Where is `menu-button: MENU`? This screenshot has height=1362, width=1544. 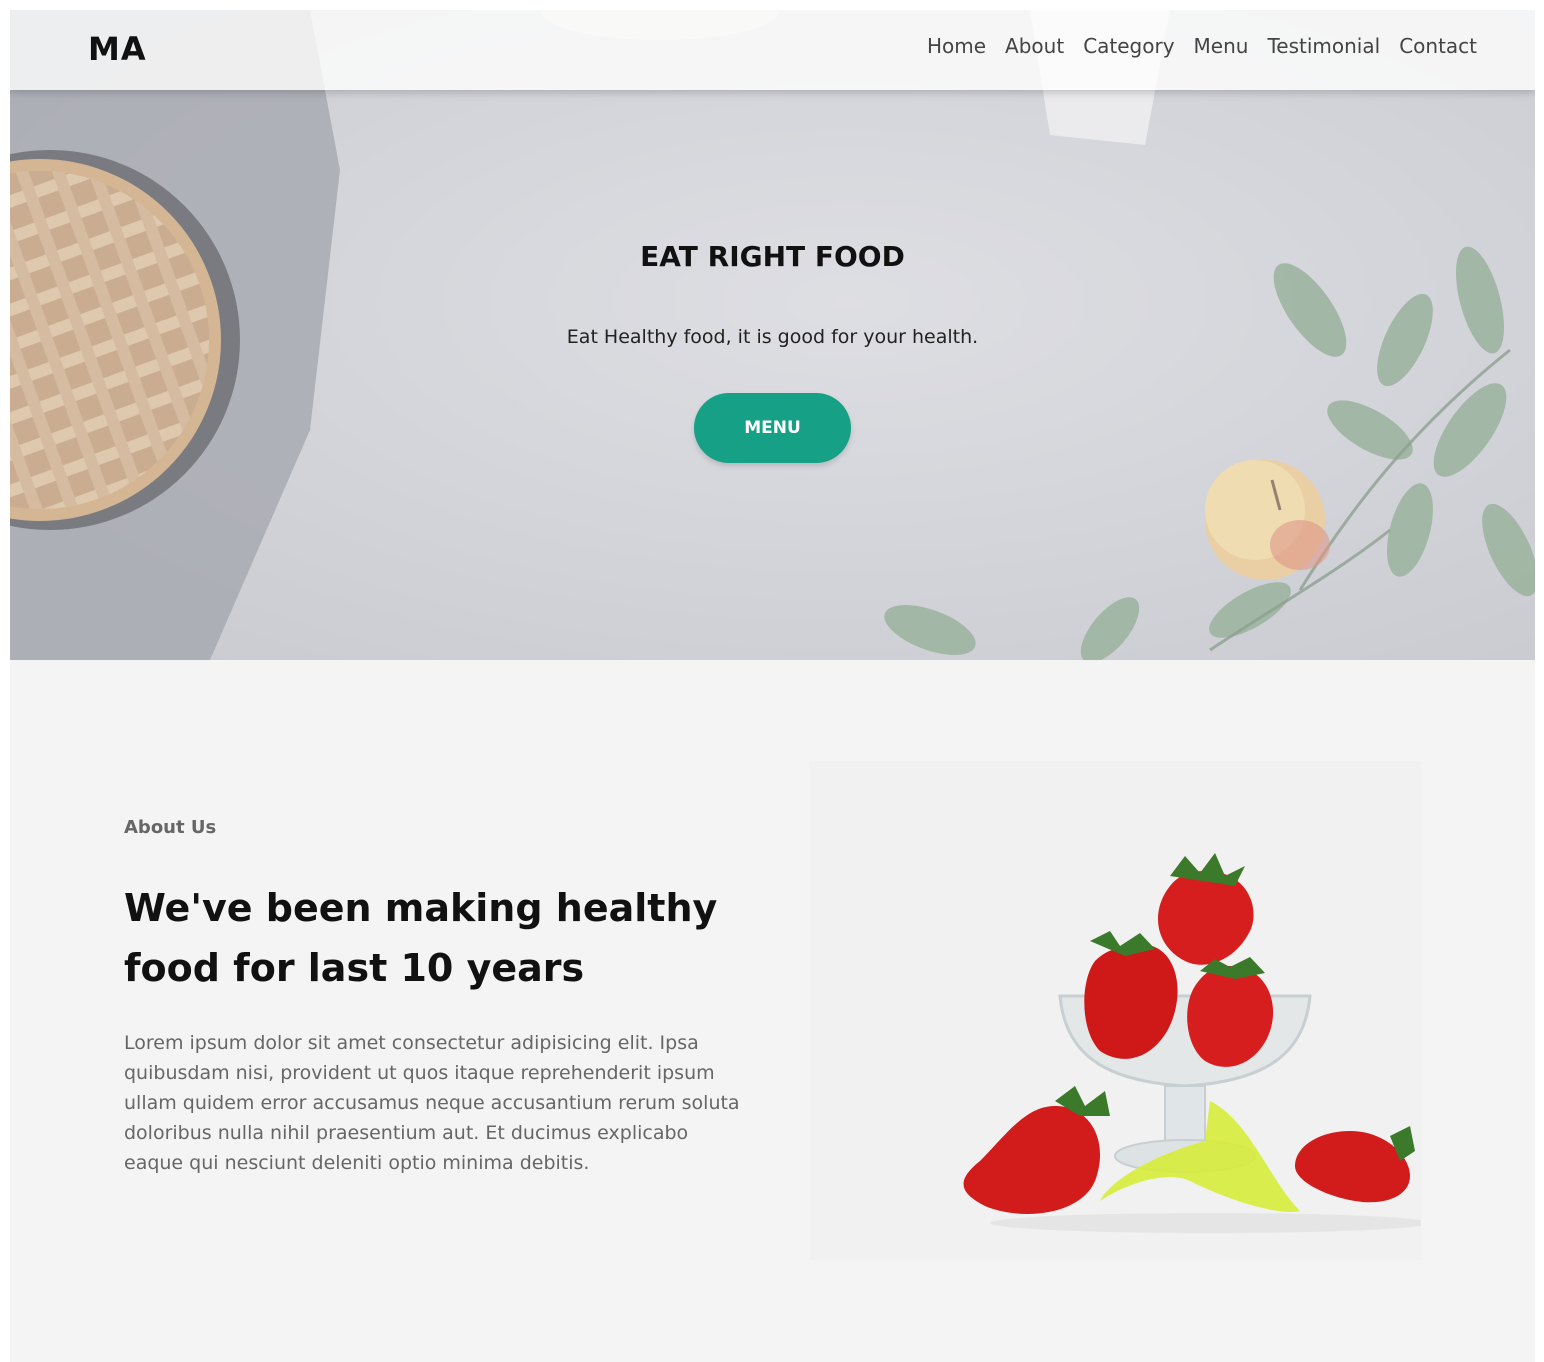
menu-button: MENU is located at coordinates (772, 428).